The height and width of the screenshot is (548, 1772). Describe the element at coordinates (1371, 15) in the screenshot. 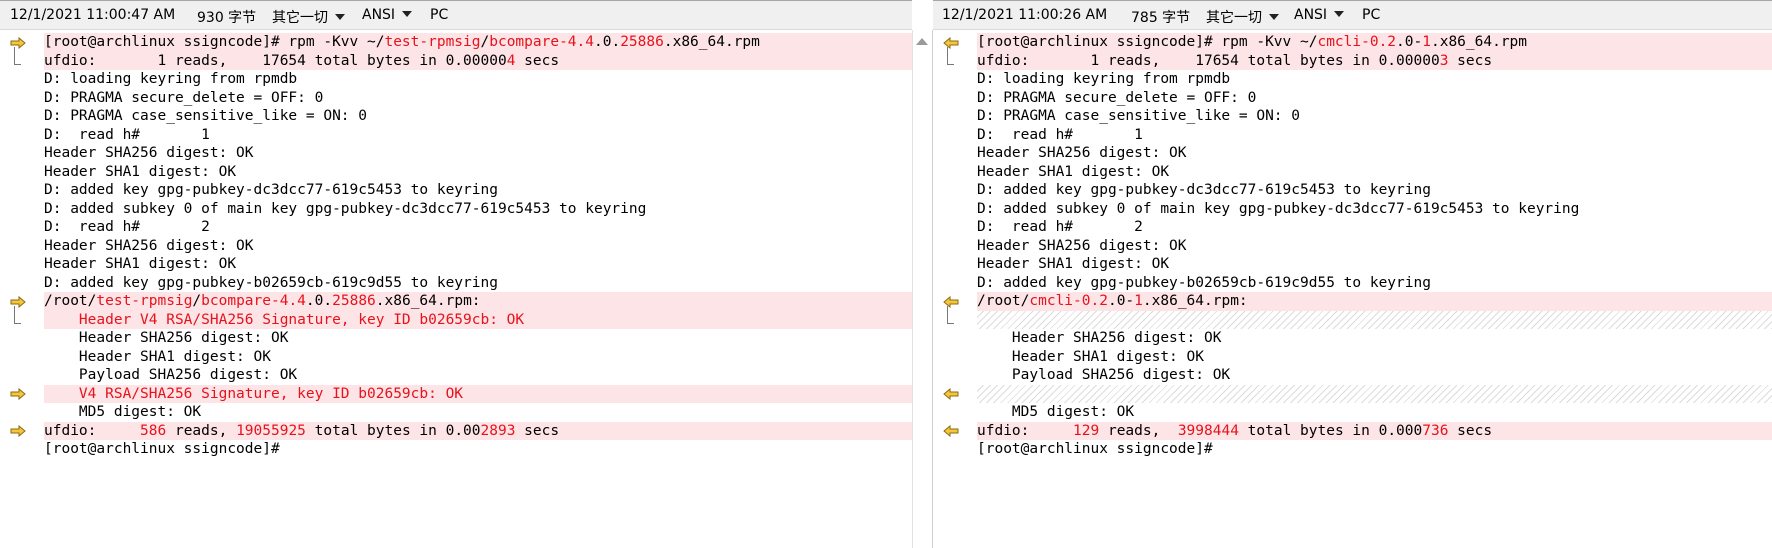

I see `right-line-ending: PC` at that location.